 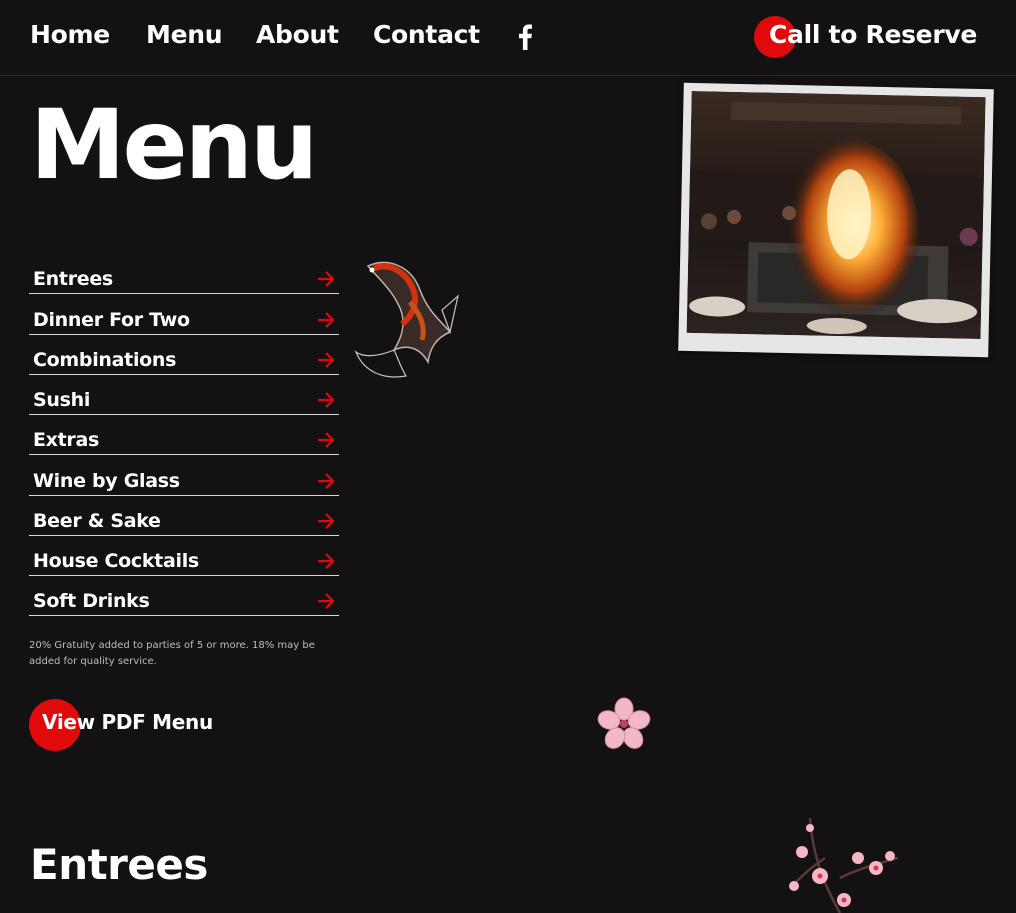 I want to click on facebook-icon, so click(x=525, y=37).